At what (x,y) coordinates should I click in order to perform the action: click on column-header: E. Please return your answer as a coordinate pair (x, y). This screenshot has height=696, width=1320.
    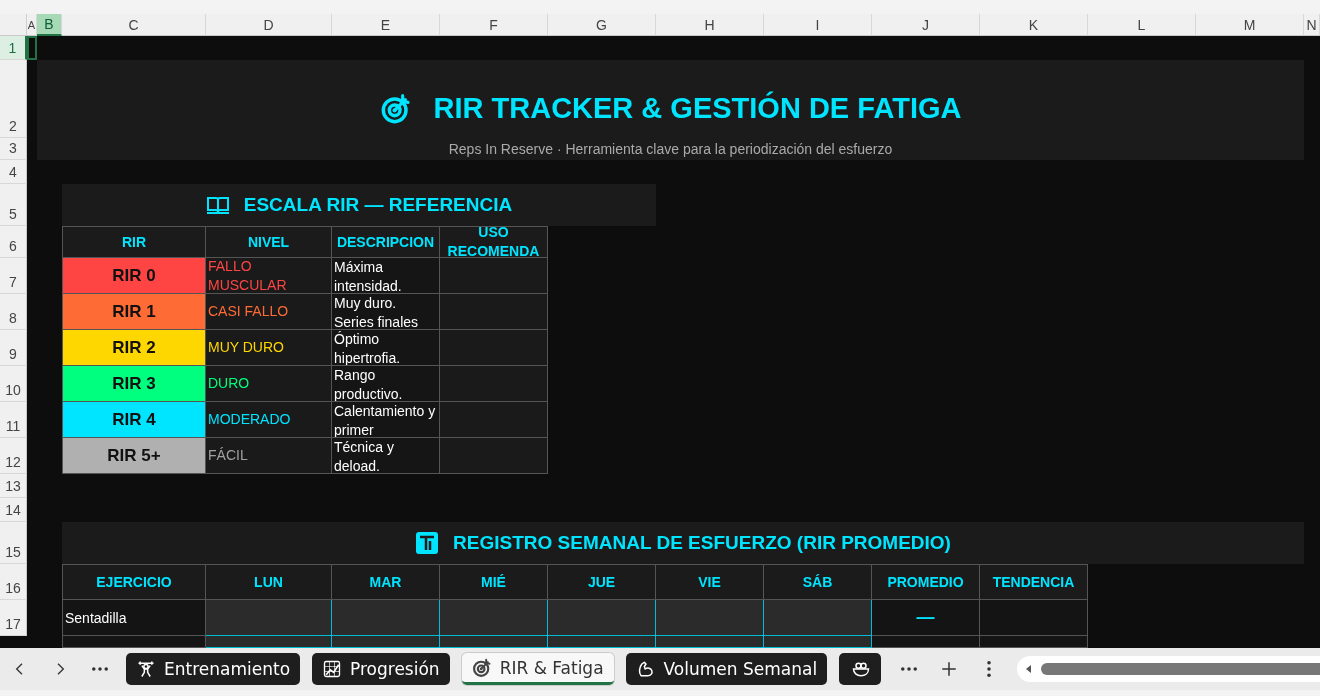
    Looking at the image, I should click on (386, 25).